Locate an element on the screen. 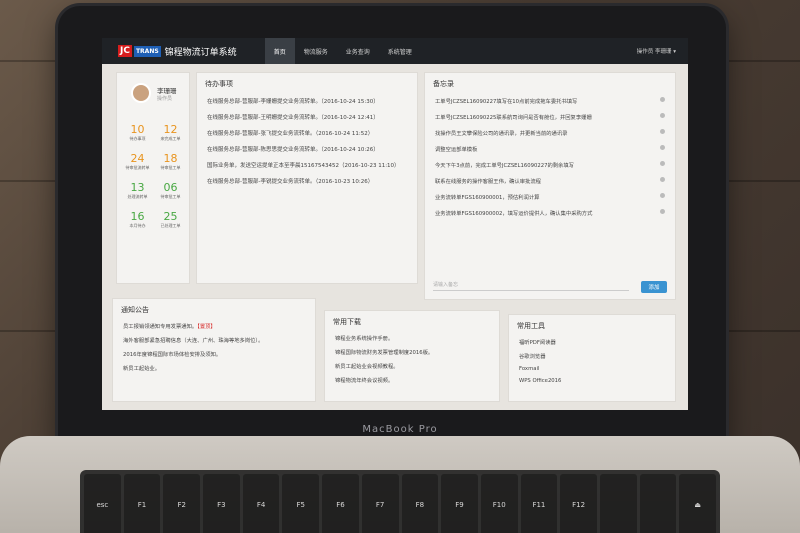 This screenshot has width=800, height=533. logo-jc: JC is located at coordinates (125, 51).